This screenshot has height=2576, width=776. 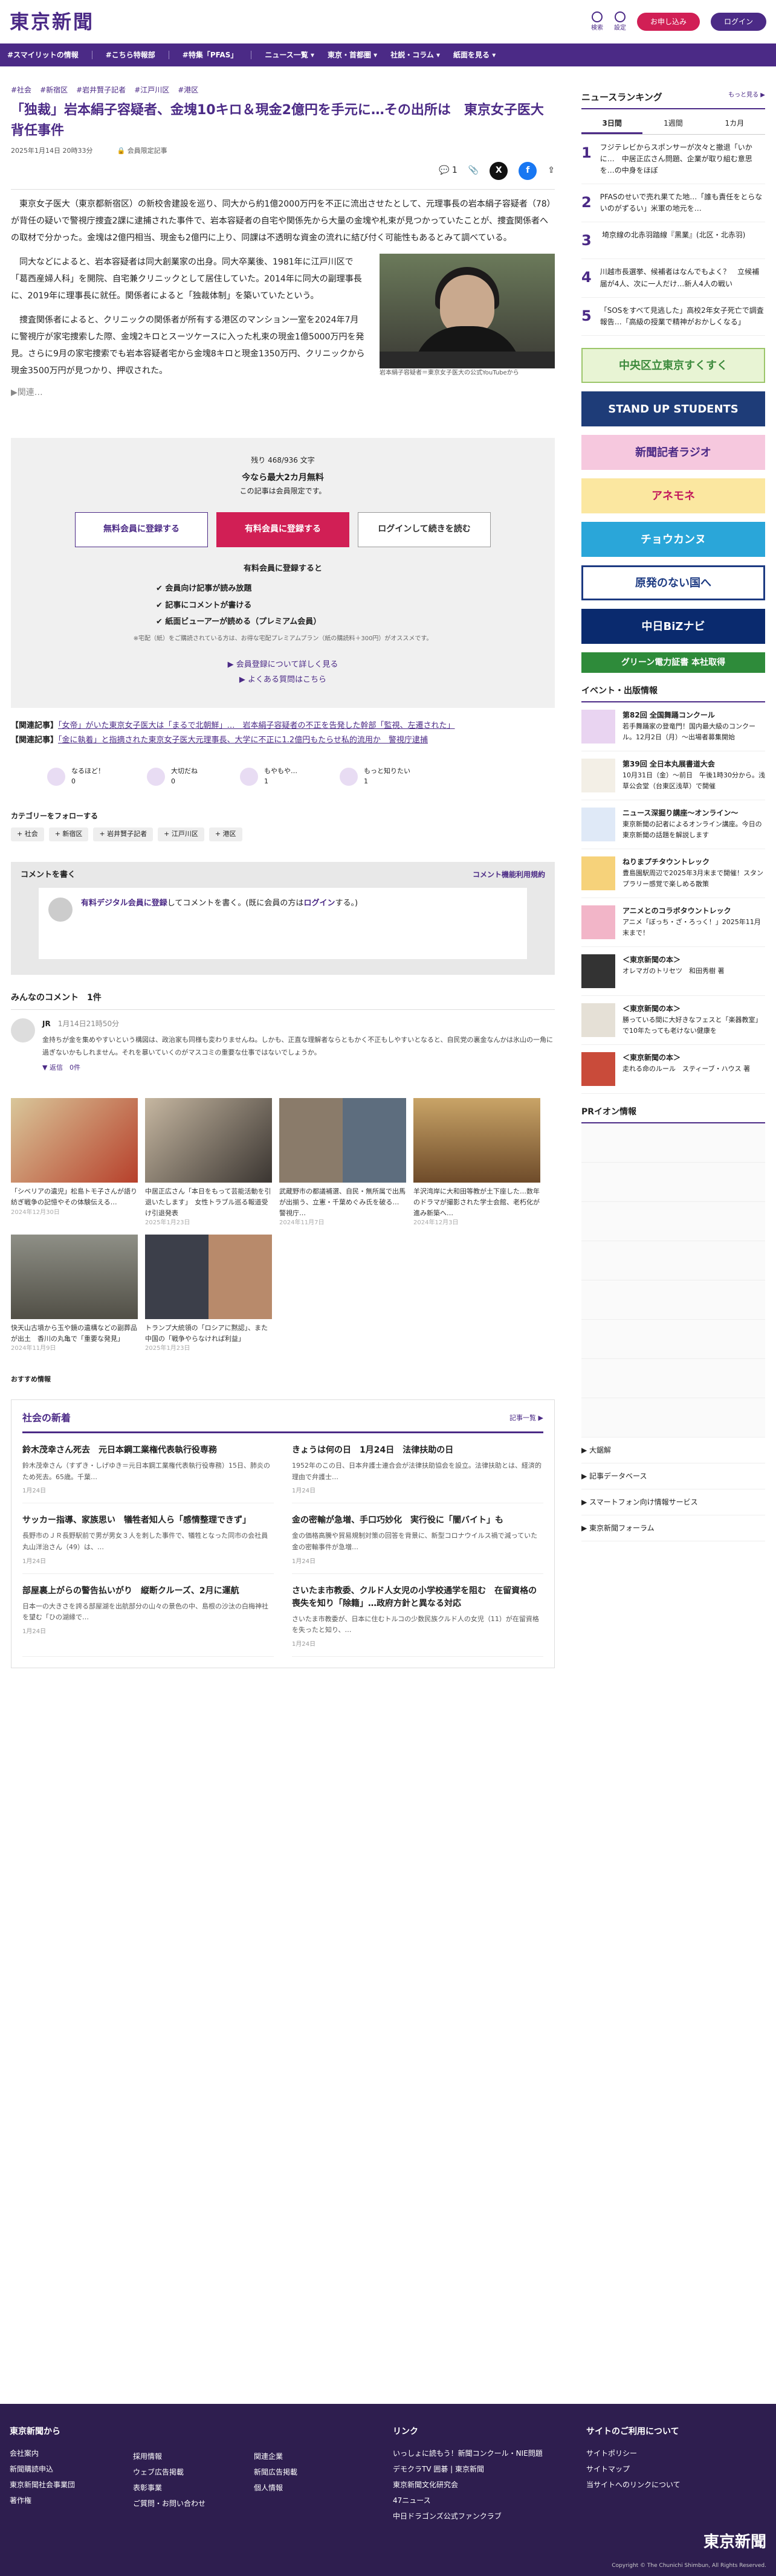 What do you see at coordinates (673, 583) in the screenshot?
I see `banner-genpatsu: 原発のない国へ` at bounding box center [673, 583].